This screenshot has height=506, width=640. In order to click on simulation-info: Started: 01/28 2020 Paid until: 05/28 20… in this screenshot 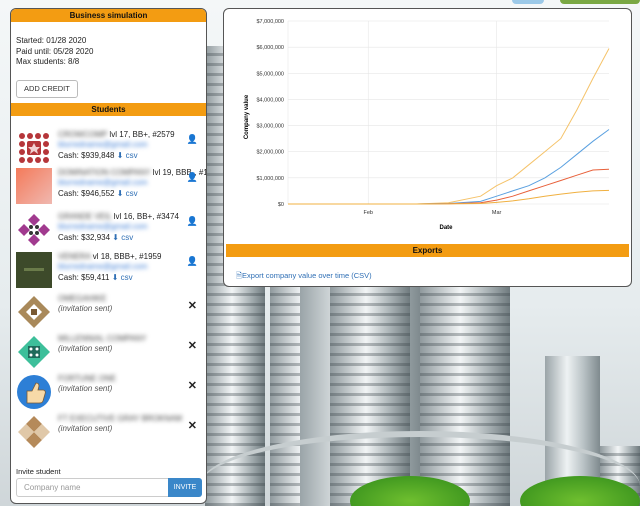, I will do `click(108, 45)`.